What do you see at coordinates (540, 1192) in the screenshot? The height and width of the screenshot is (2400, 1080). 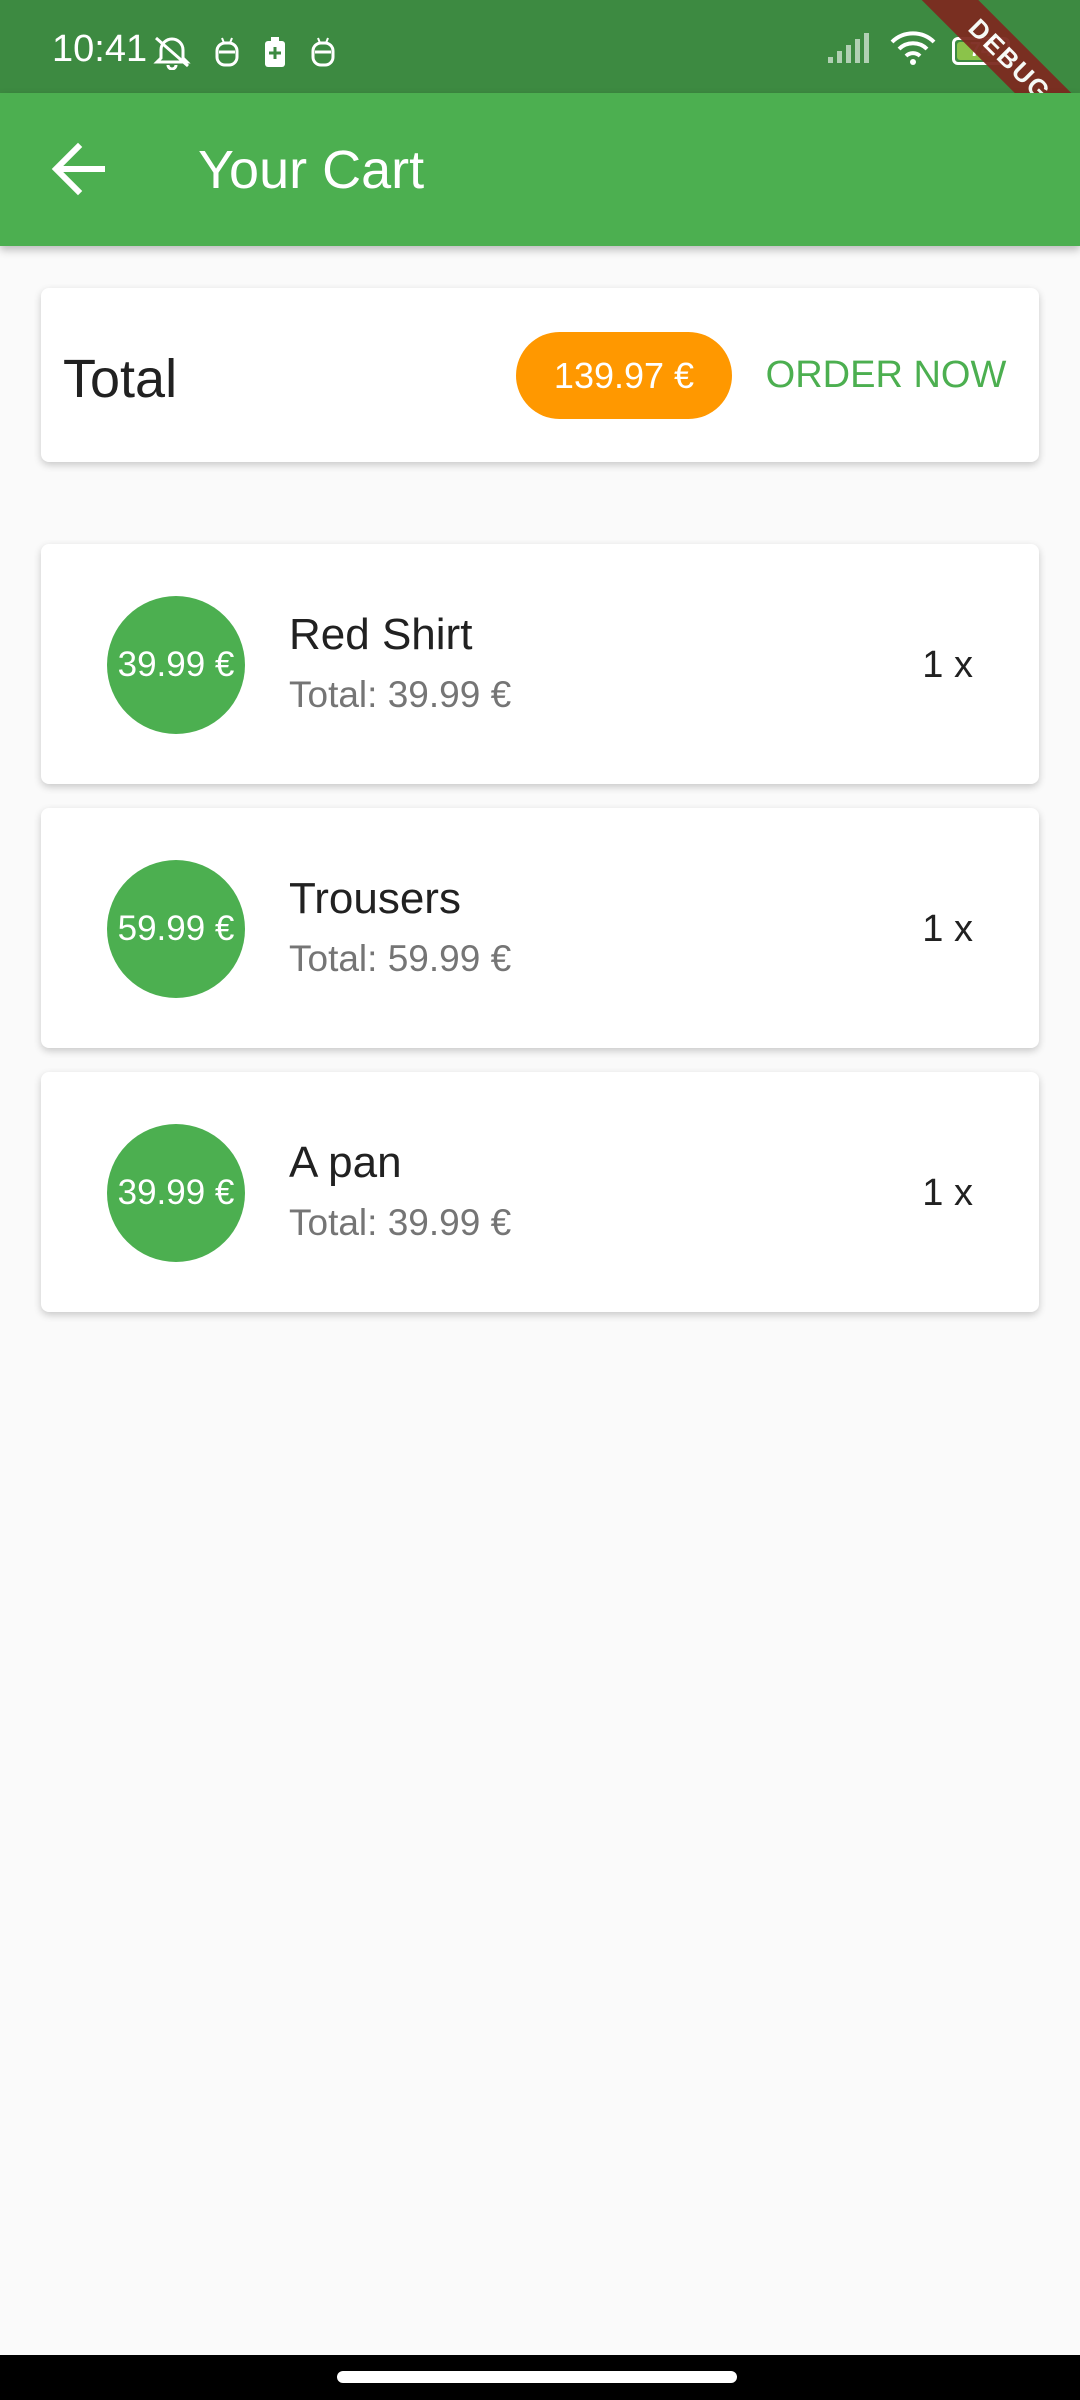 I see `cart-item-card: 39.99 € A pan Total: 39.99 € 1 x` at bounding box center [540, 1192].